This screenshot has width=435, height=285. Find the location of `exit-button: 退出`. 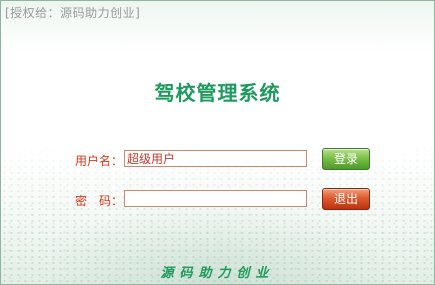

exit-button: 退出 is located at coordinates (346, 199).